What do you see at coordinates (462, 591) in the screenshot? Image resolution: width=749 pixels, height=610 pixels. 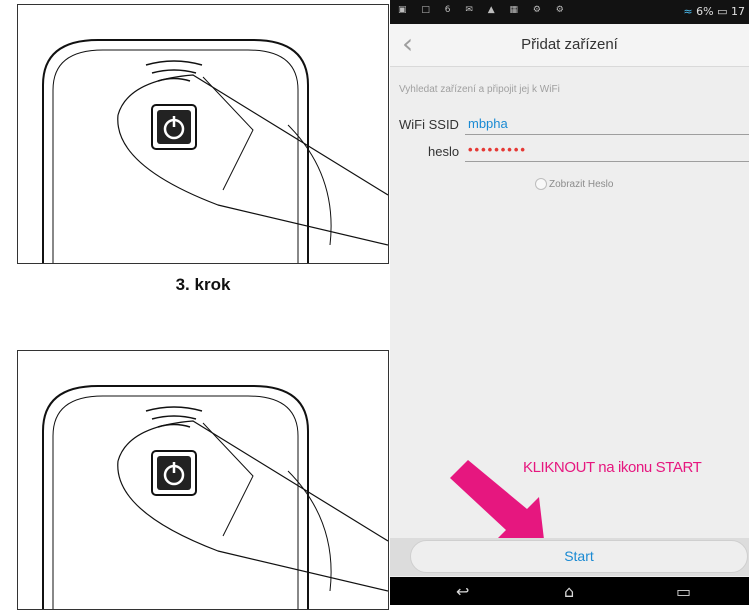 I see `nav-back-icon: ↩` at bounding box center [462, 591].